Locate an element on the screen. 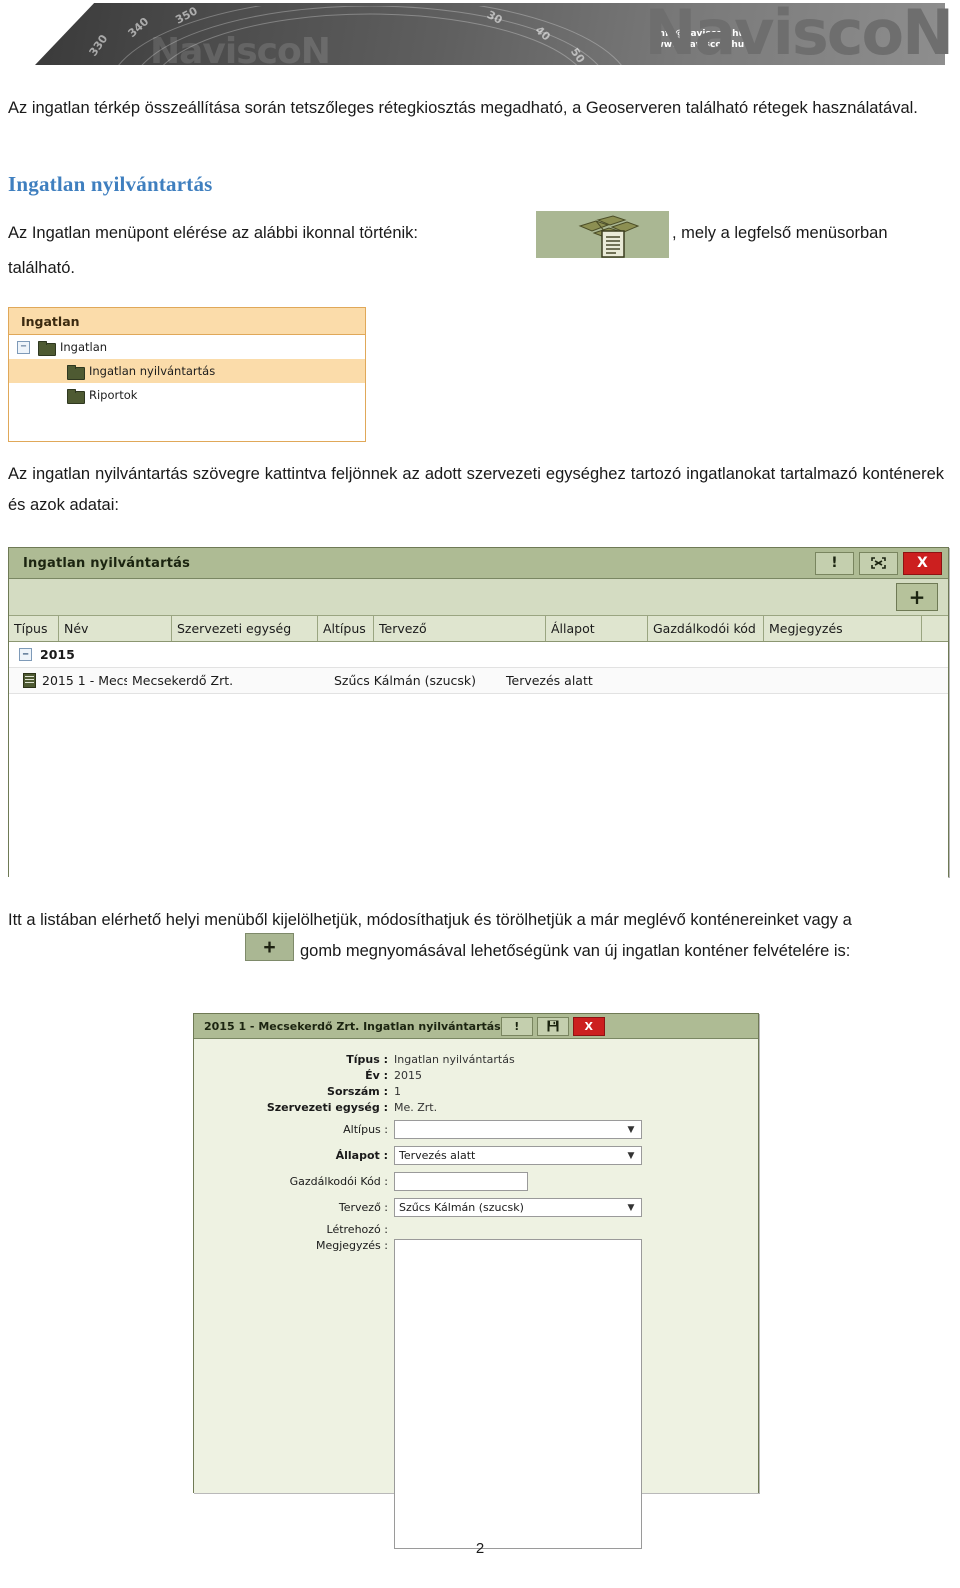 The image size is (960, 1588). field-row-gazdalkodoi-kod: Gazdálkodói Kód : is located at coordinates (476, 1181).